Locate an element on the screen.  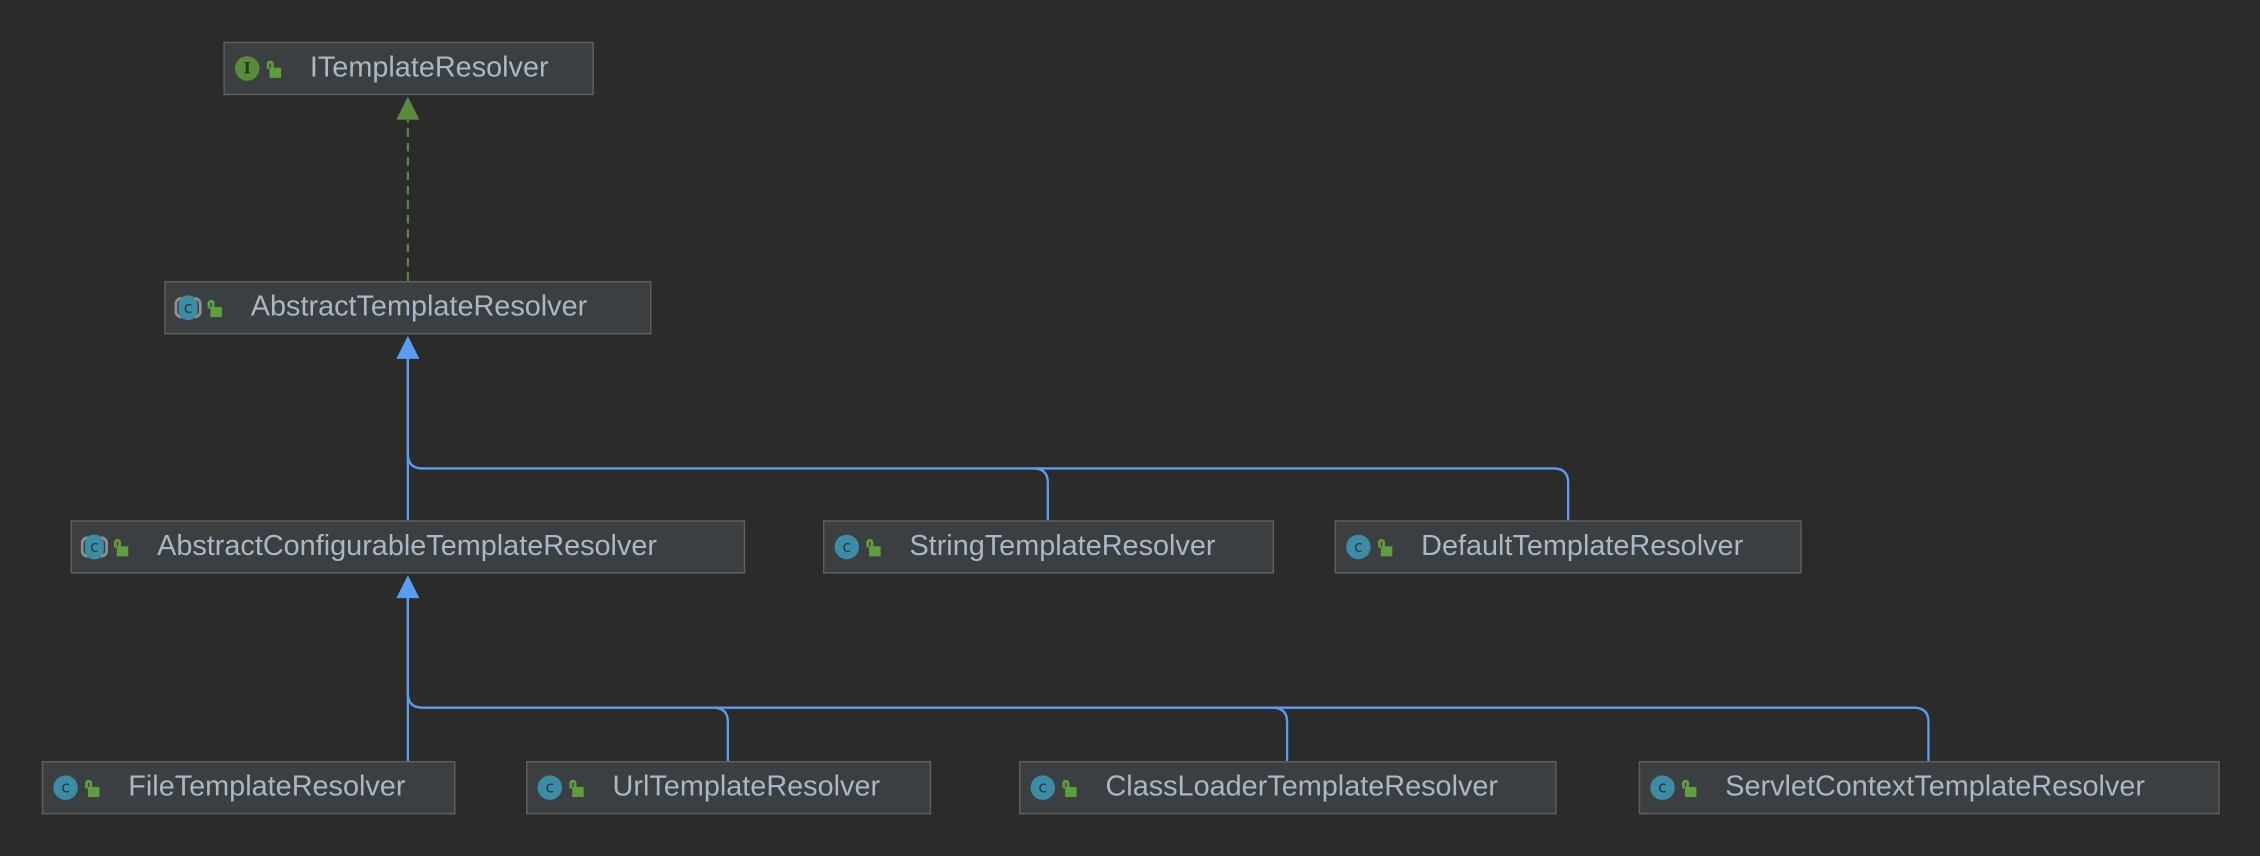
node-abstracttemplateresolver: c AbstractTemplateResolver is located at coordinates (408, 308).